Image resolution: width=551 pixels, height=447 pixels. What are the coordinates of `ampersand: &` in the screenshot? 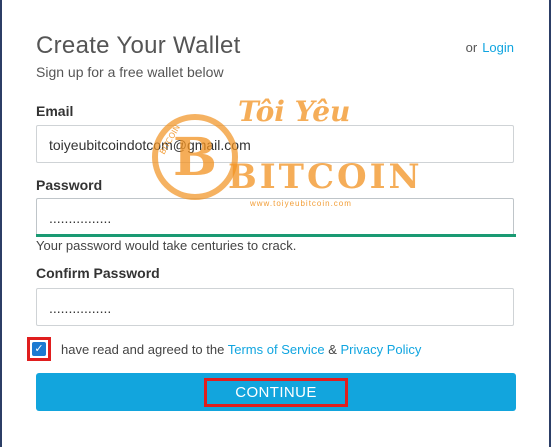 It's located at (332, 349).